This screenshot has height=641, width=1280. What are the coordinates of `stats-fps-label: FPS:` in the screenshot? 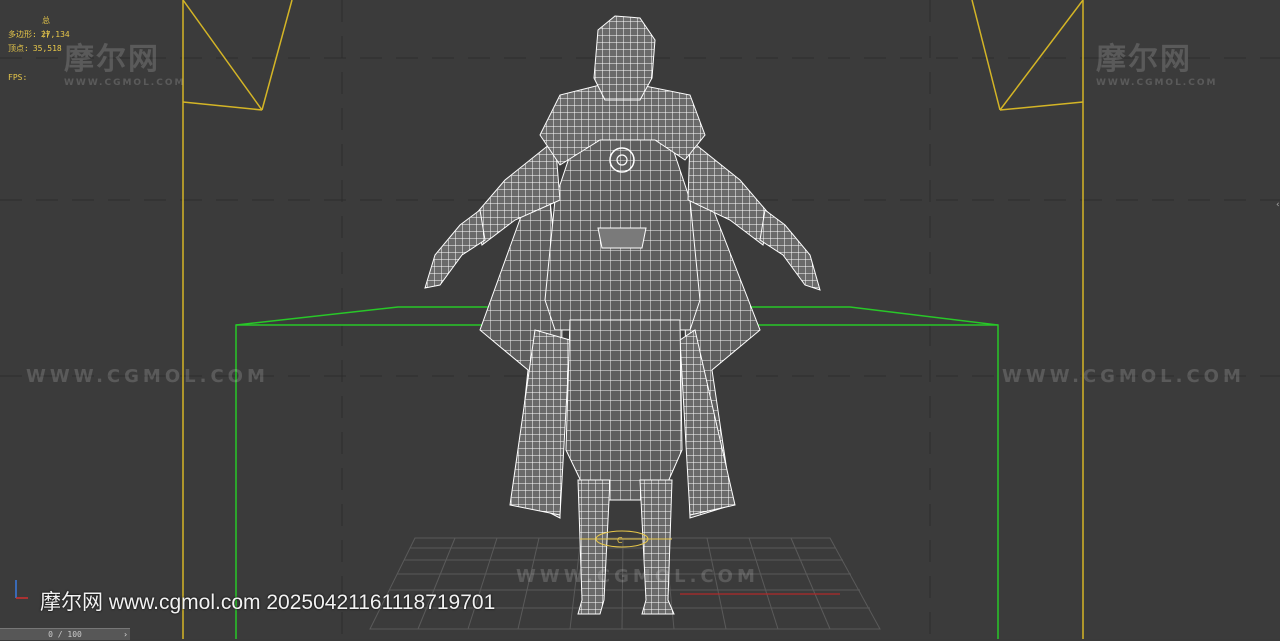 It's located at (18, 77).